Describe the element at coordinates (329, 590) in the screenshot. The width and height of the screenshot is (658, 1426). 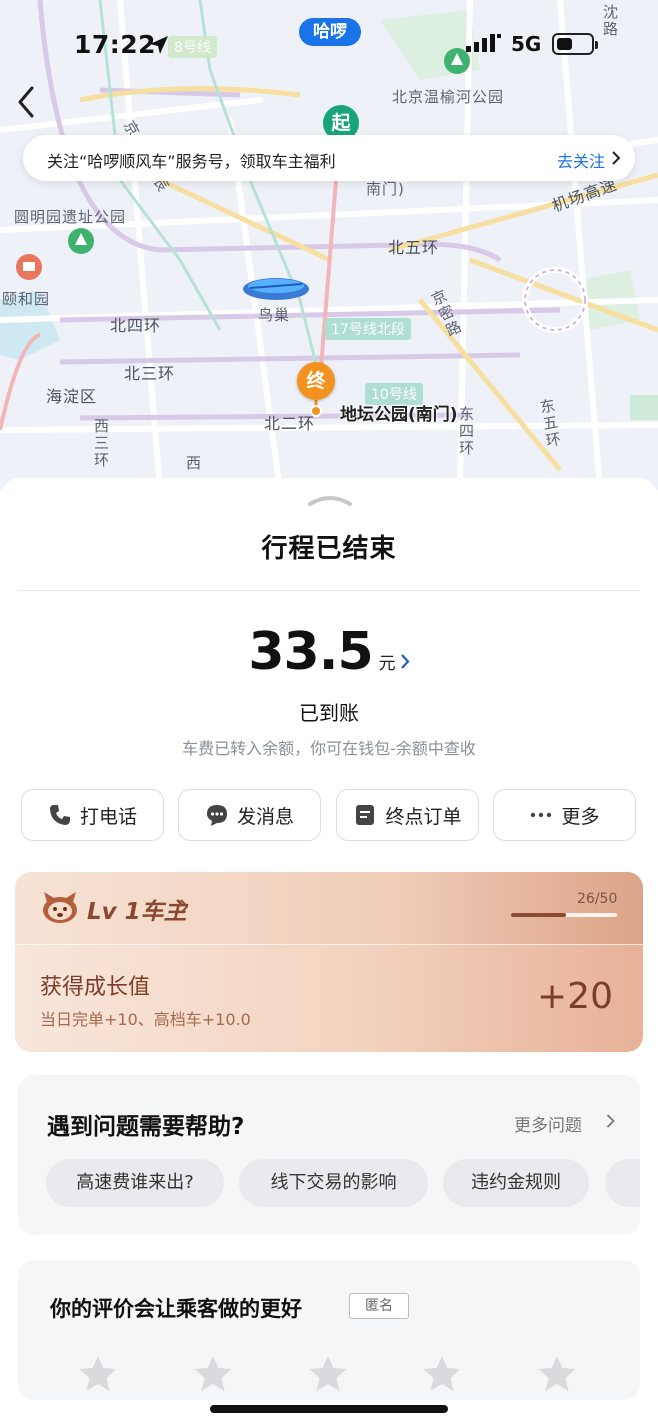
I see `divider` at that location.